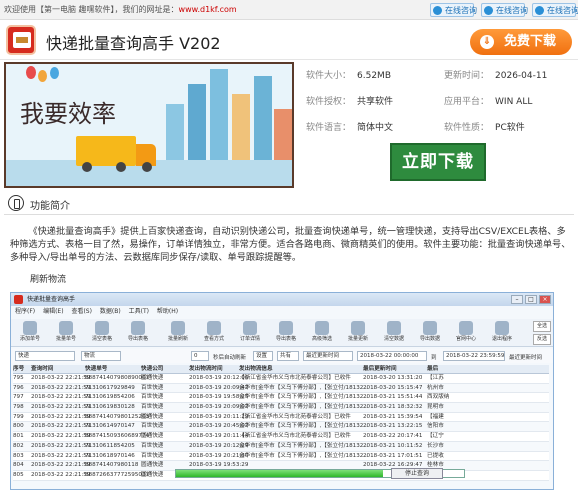 The height and width of the screenshot is (490, 578). Describe the element at coordinates (328, 356) in the screenshot. I see `recent-update-select: 最近更新时间` at that location.